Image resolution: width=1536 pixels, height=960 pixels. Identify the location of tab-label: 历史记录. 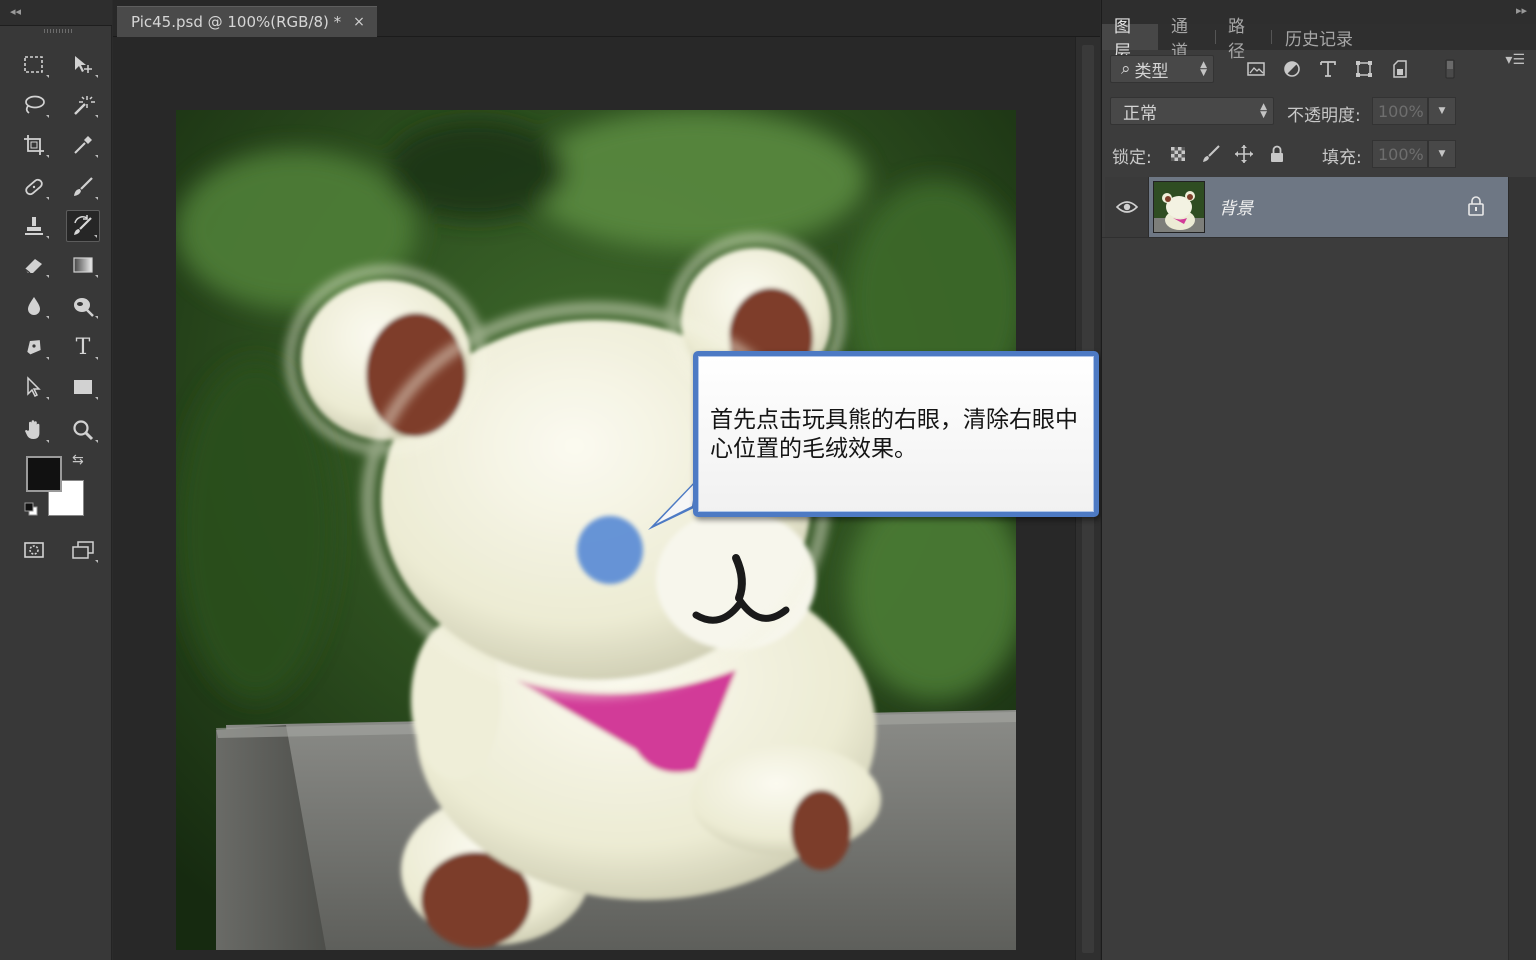
(1319, 39).